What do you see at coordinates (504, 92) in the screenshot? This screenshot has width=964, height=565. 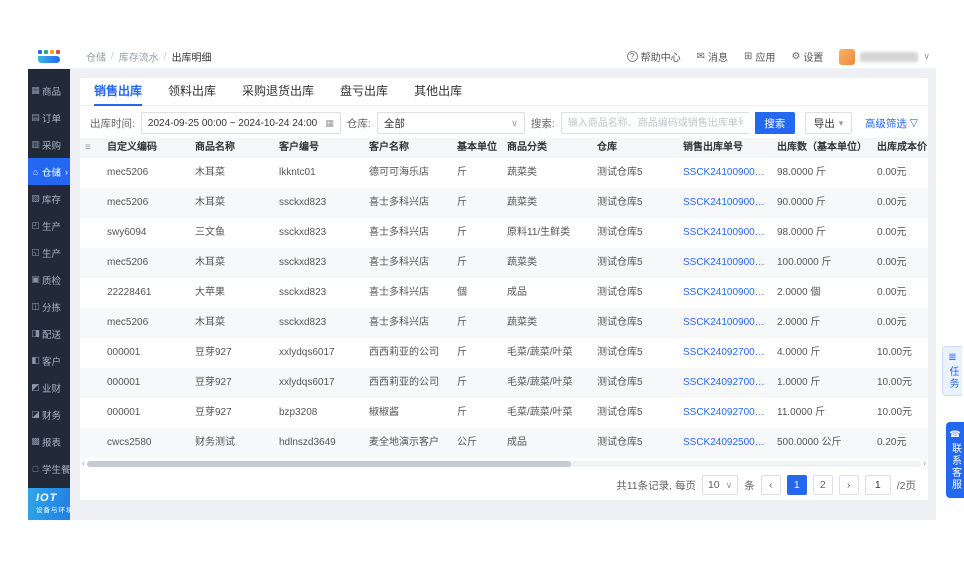 I see `tab-bar: 销售出库 领料出库 采购退货出库 盘亏出库 其他出库` at bounding box center [504, 92].